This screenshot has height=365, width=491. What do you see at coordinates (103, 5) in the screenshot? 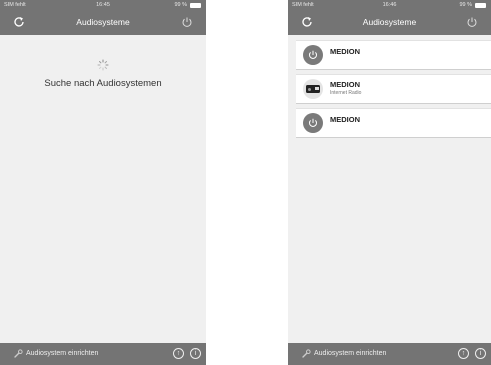
I see `status-bar: SIM fehlt 16:45 99 %` at bounding box center [103, 5].